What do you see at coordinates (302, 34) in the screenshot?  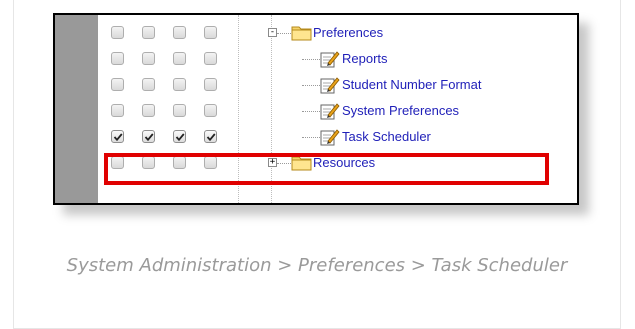 I see `folder-icon` at bounding box center [302, 34].